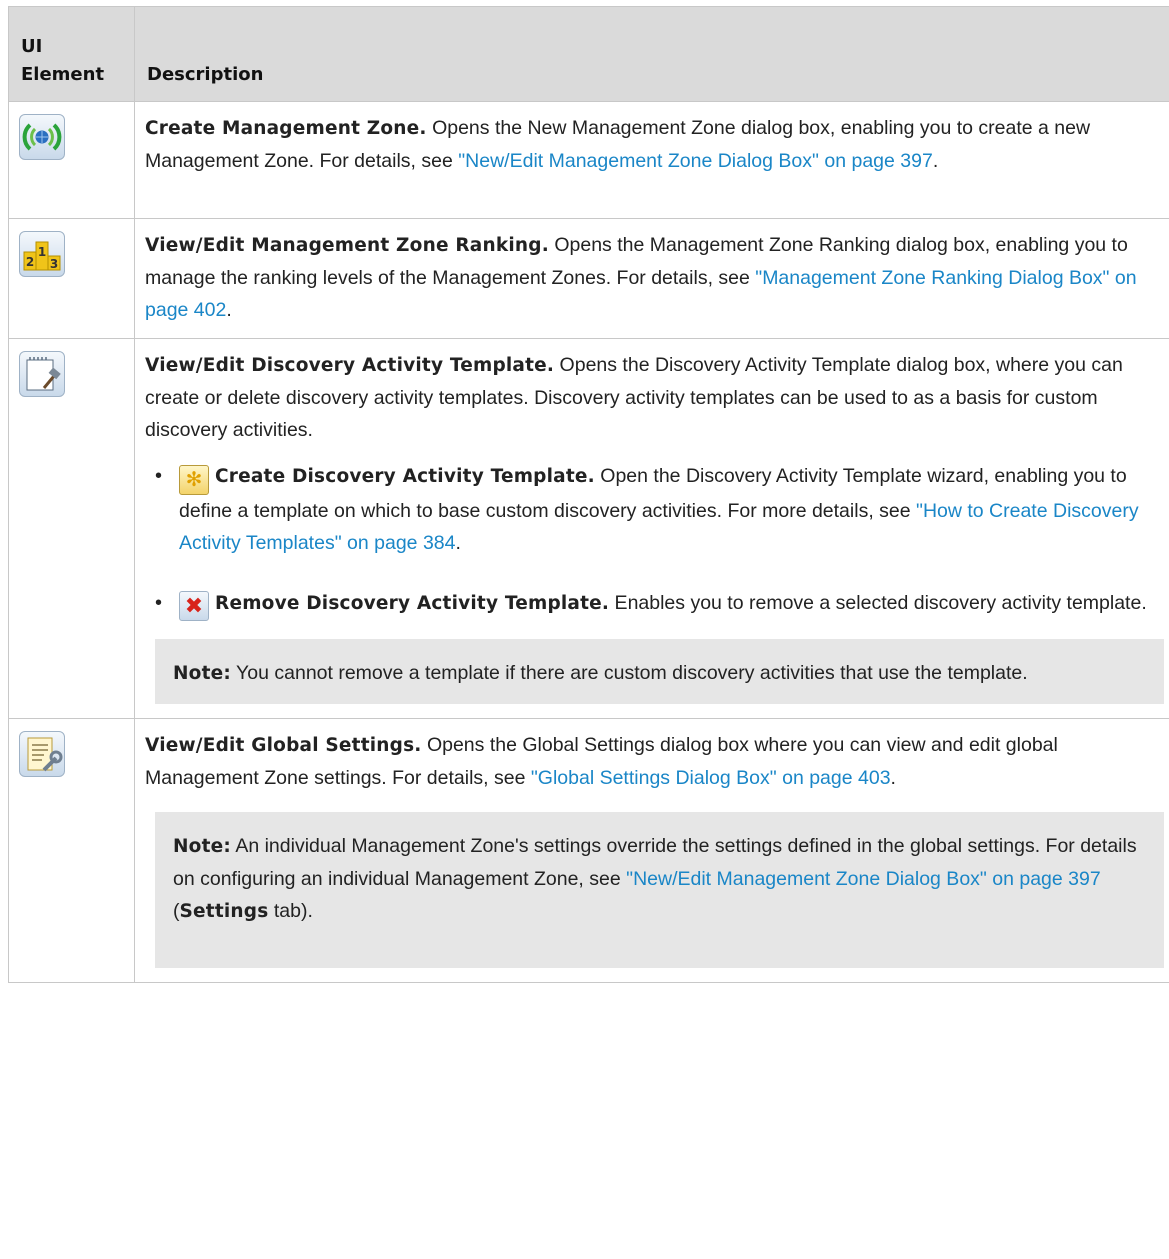  What do you see at coordinates (194, 480) in the screenshot?
I see `create-star-icon: ✻` at bounding box center [194, 480].